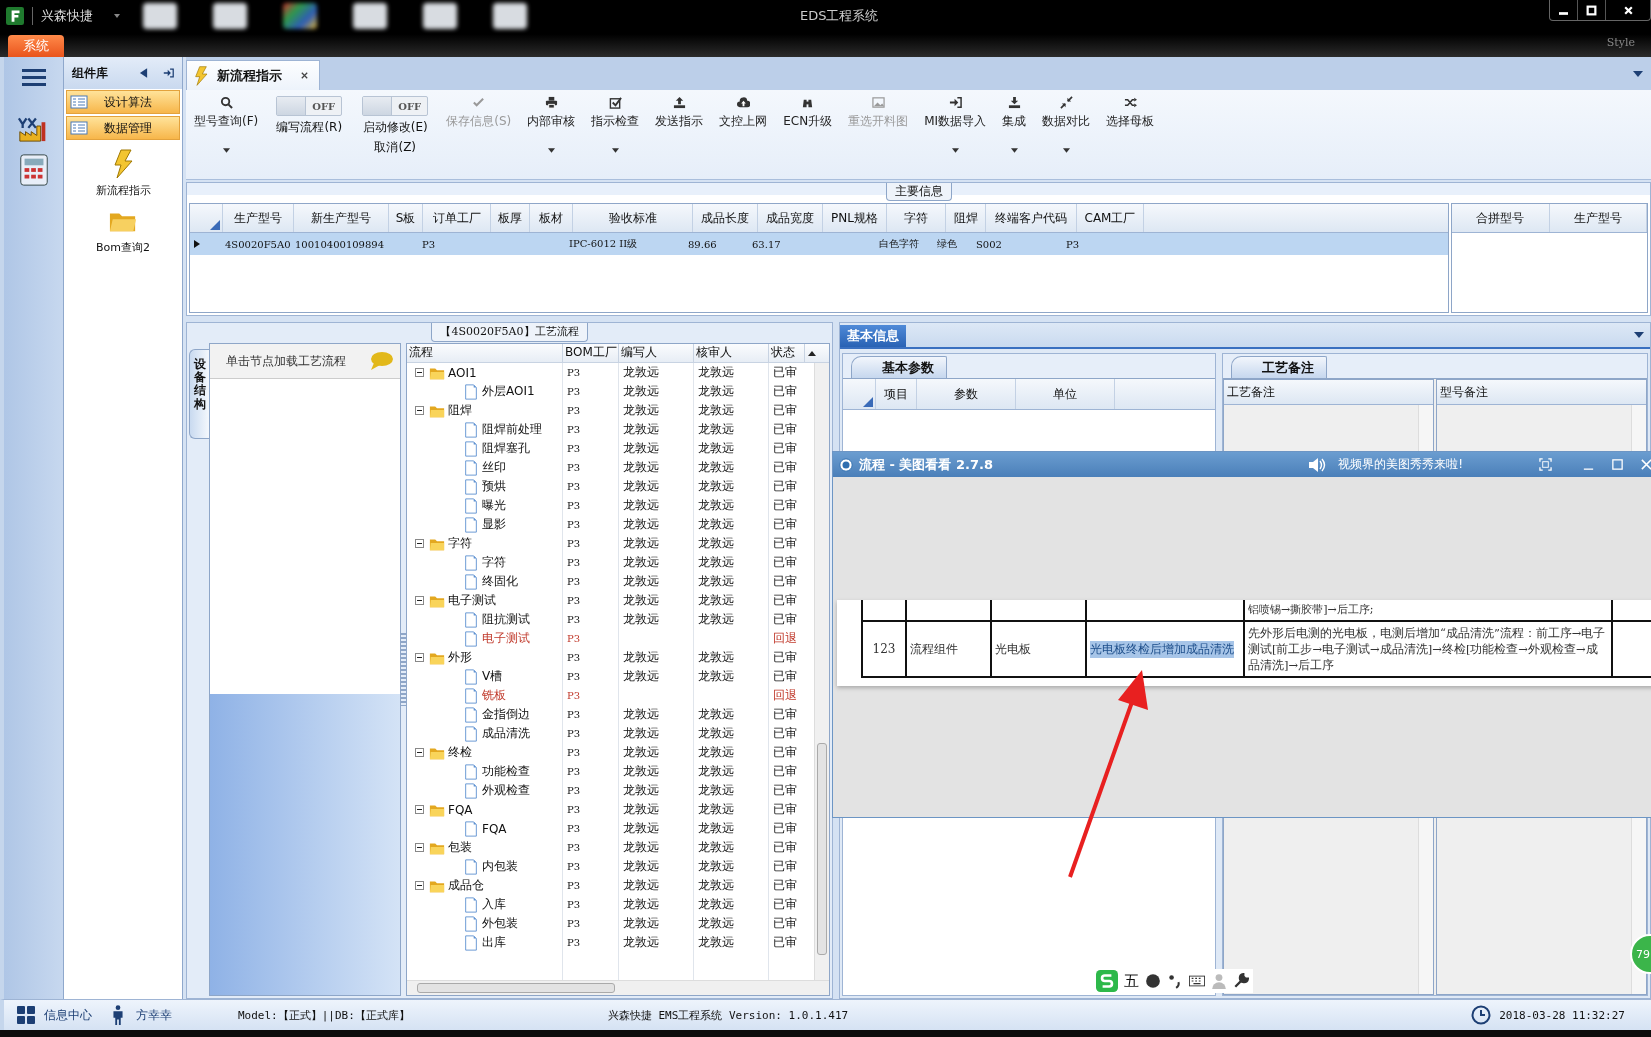 This screenshot has width=1651, height=1037. I want to click on tree-row: 阻焊前处理 P3 龙敦远 龙敦远 已审, so click(610, 429).